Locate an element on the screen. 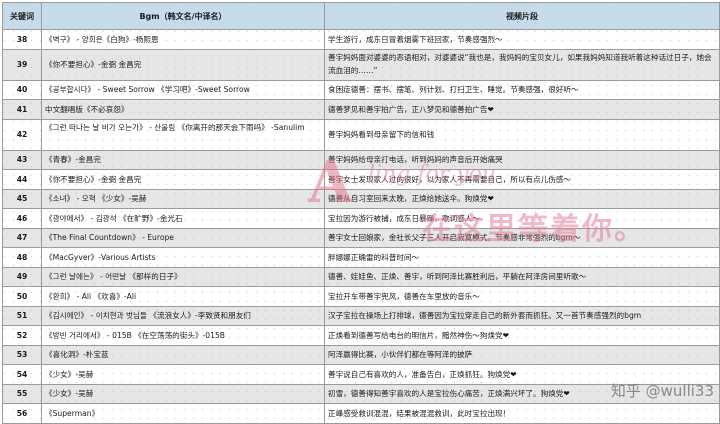 The image size is (720, 424). table-row: 43 《青春》-金昌完 善宇妈妈给母亲打电话，听到妈妈的声音后开始痛哭 is located at coordinates (361, 159).